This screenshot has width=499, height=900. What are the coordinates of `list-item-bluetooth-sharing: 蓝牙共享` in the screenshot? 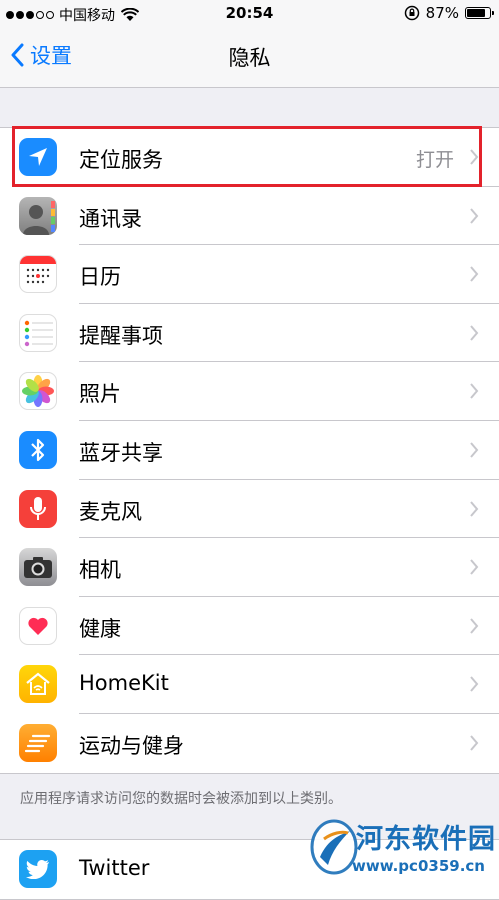 It's located at (249, 450).